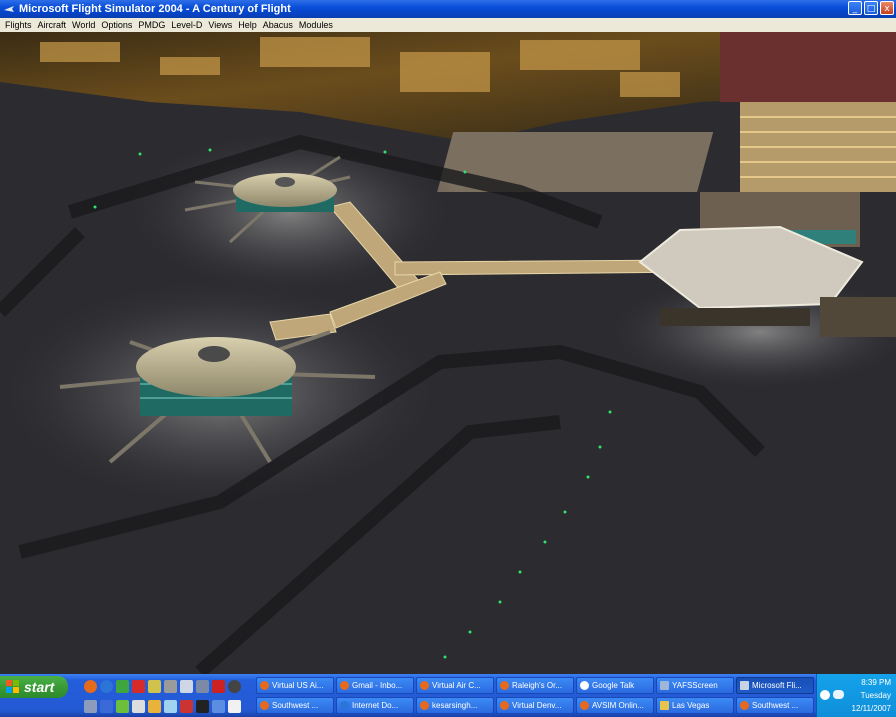 Image resolution: width=896 pixels, height=717 pixels. What do you see at coordinates (106, 706) in the screenshot?
I see `word-icon` at bounding box center [106, 706].